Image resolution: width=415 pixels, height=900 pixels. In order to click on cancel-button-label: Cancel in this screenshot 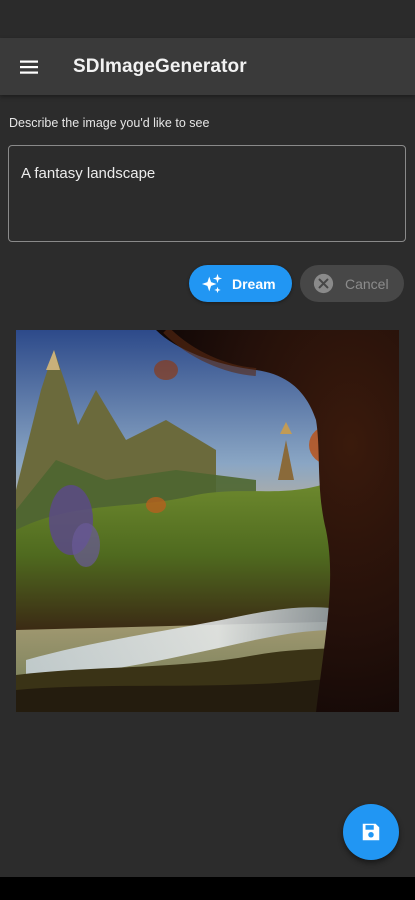, I will do `click(367, 283)`.